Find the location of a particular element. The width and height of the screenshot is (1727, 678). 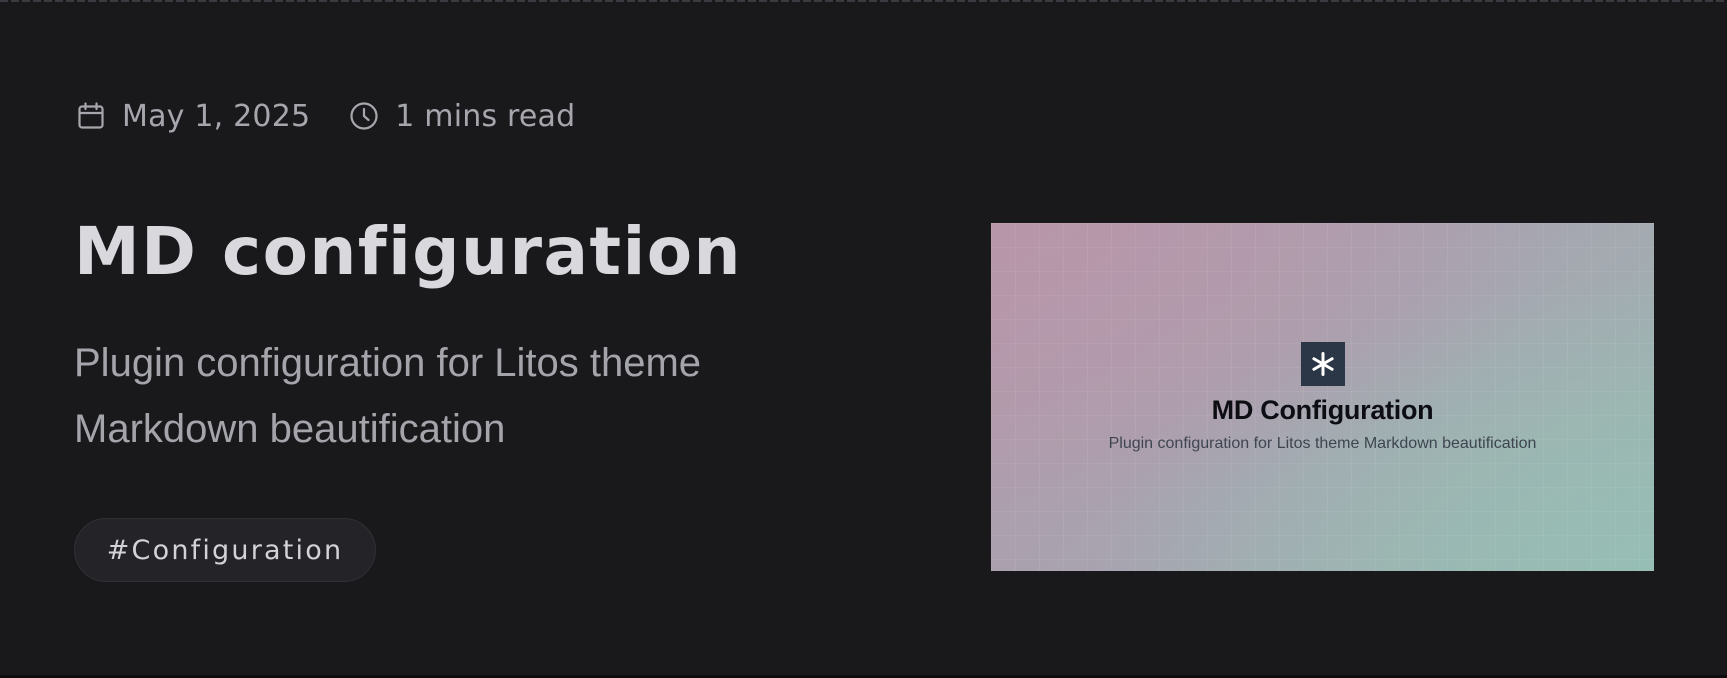

top-divider is located at coordinates (863, 1).